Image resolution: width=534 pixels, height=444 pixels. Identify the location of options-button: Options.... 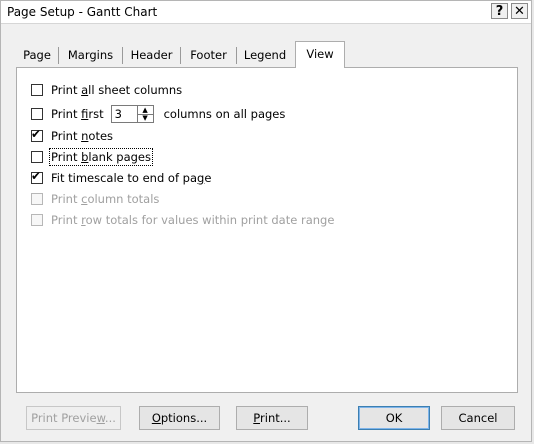
(179, 418).